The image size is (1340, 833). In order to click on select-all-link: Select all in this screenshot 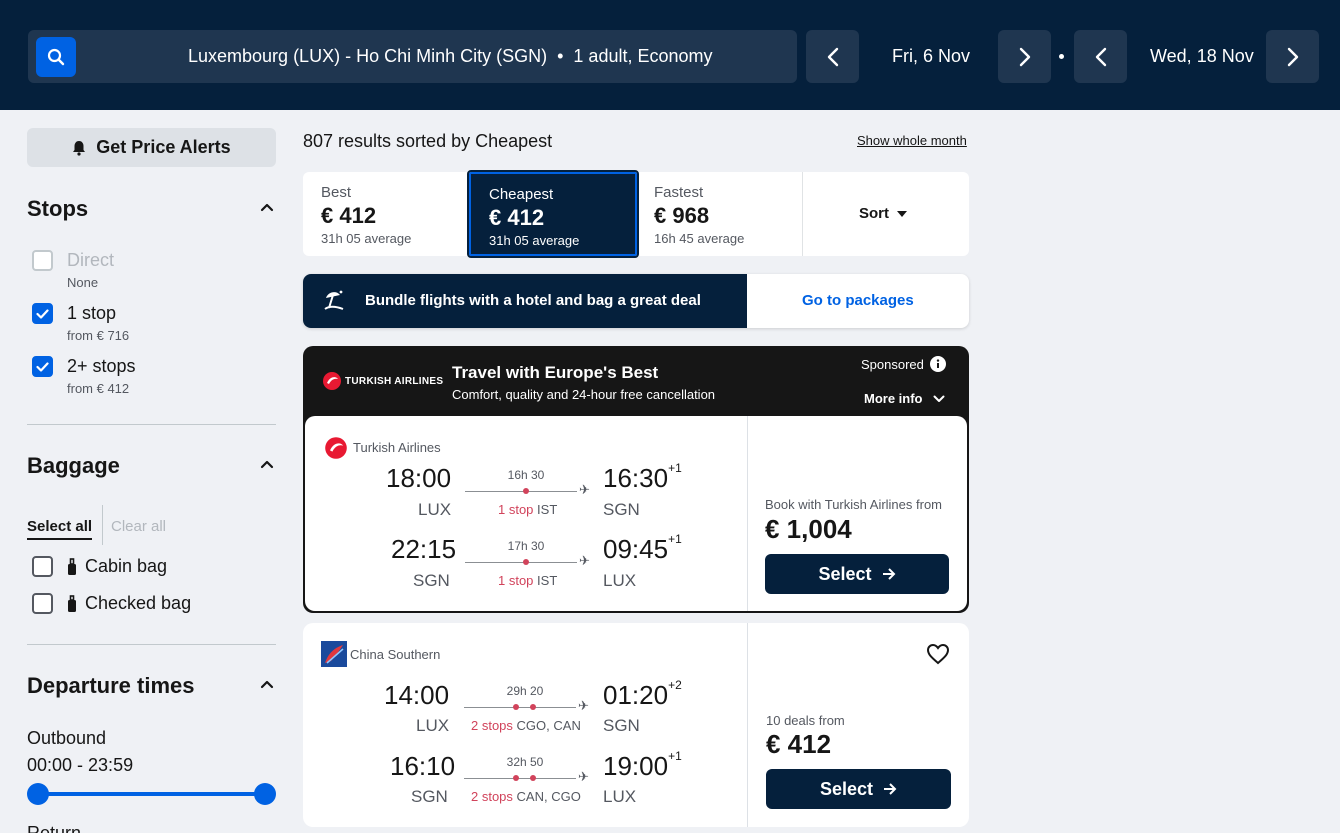, I will do `click(60, 529)`.